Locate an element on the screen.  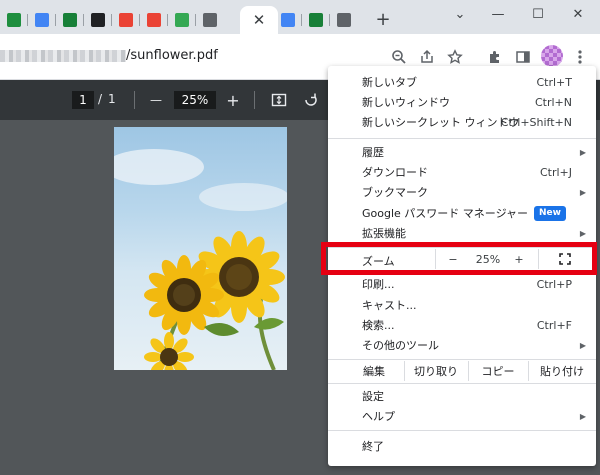
menu-item-label: 拡張機能 is located at coordinates (384, 233).